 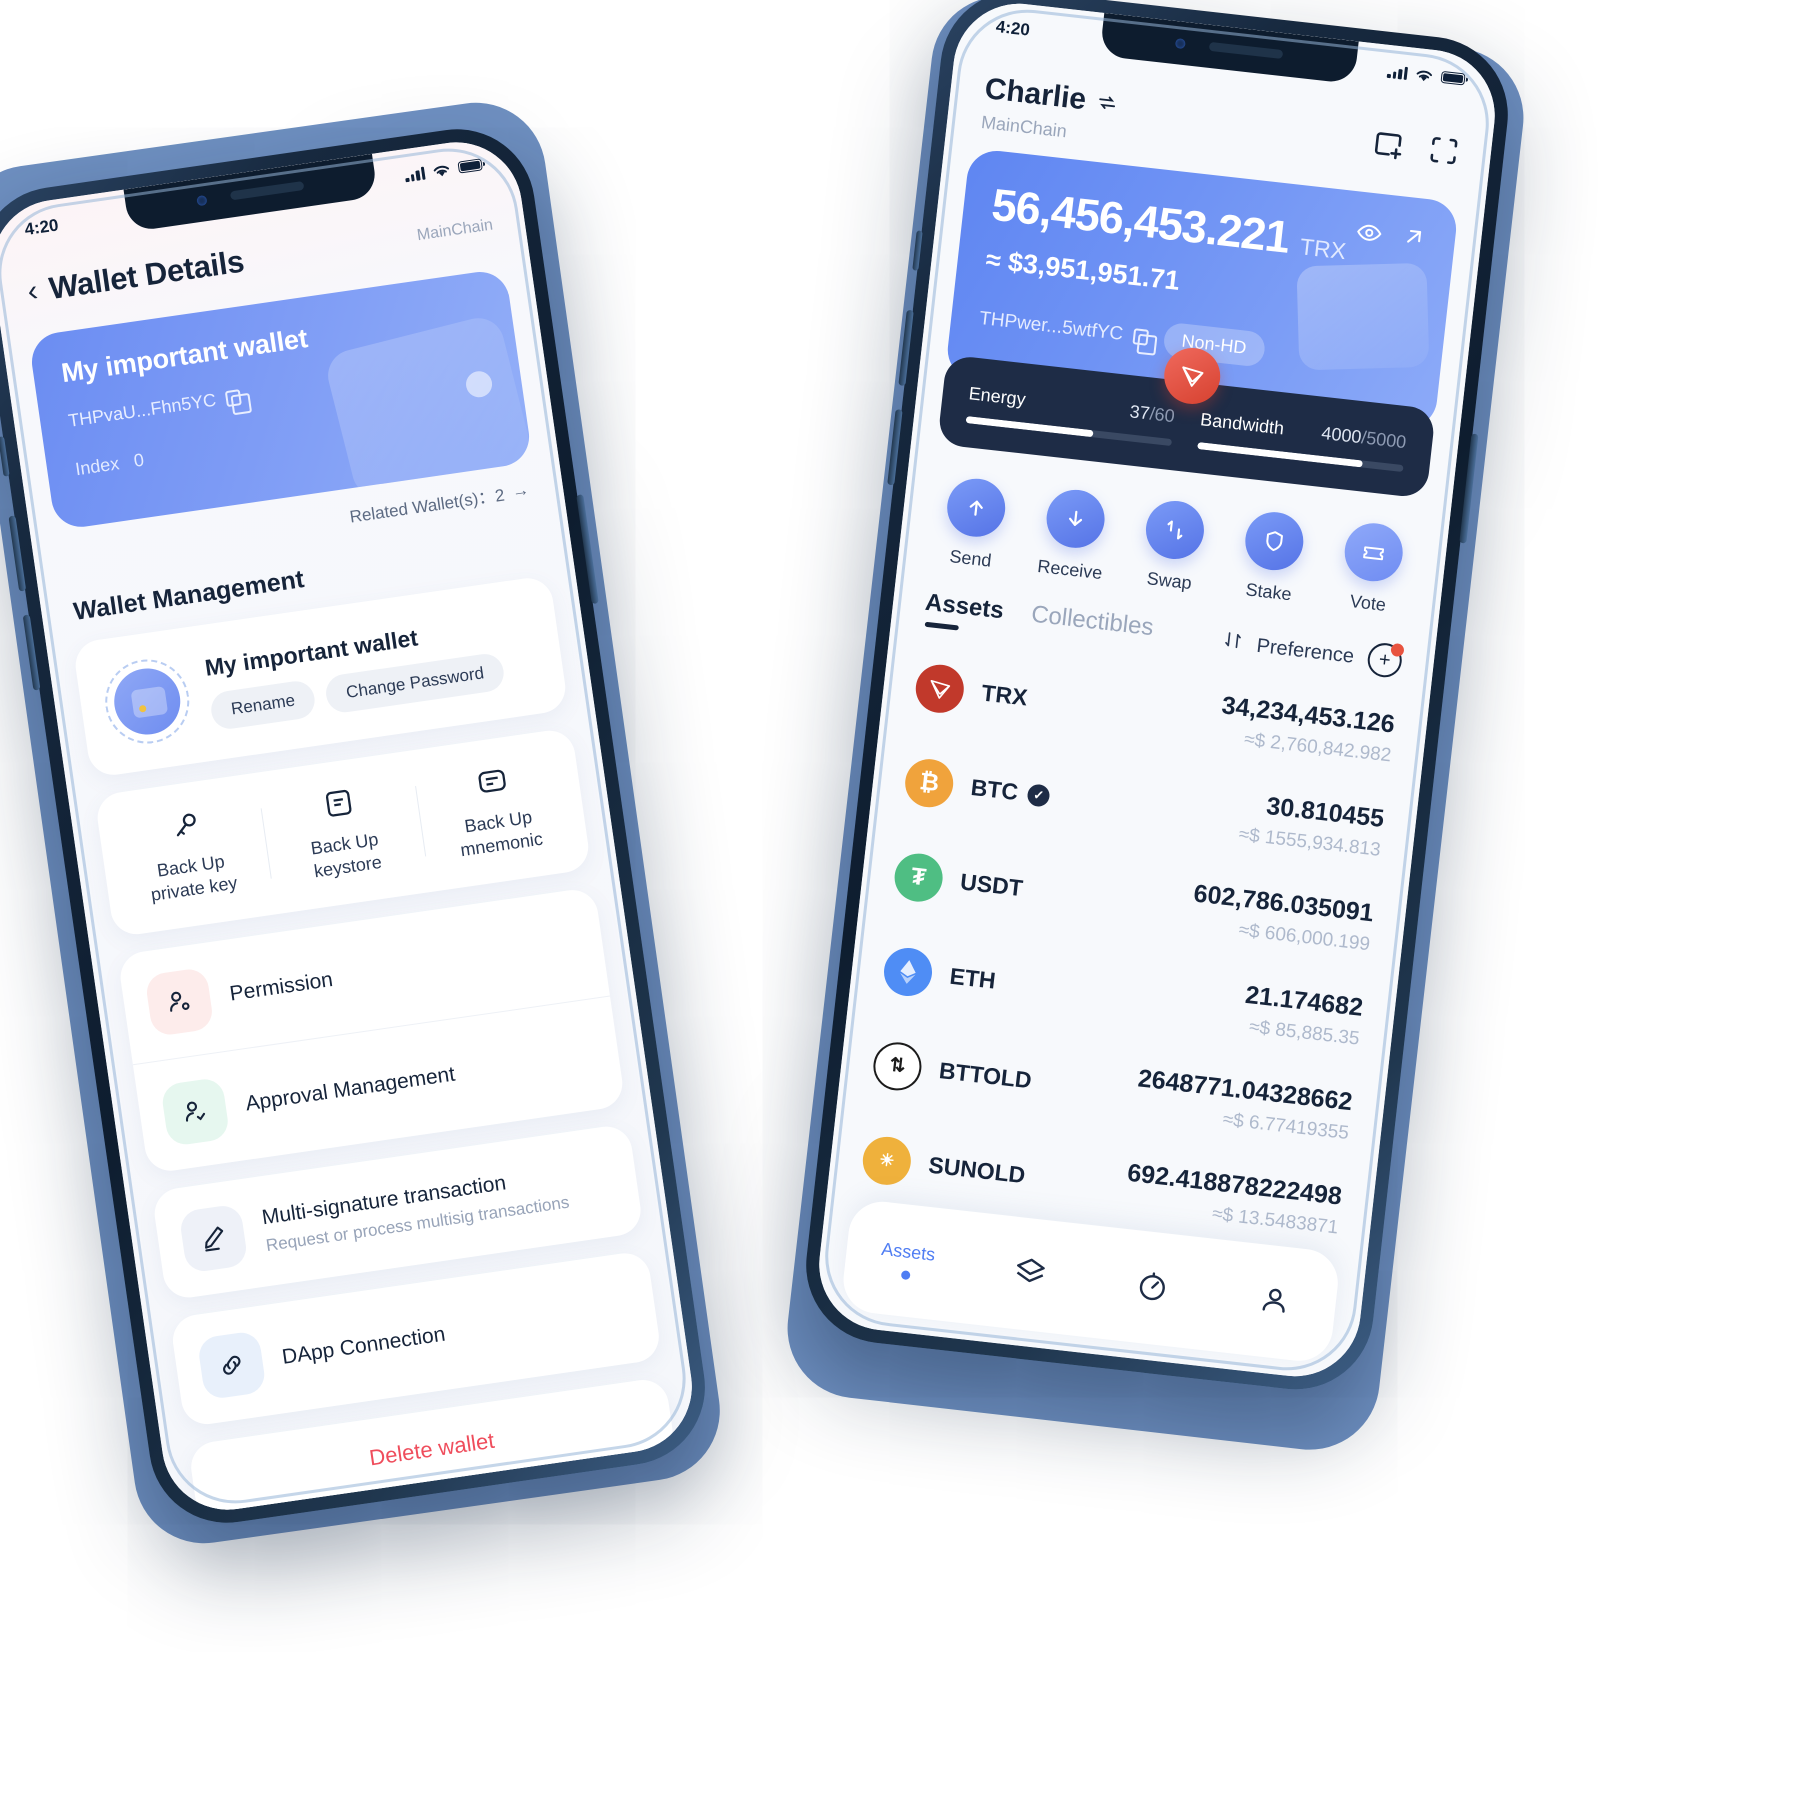 I want to click on sun-token-icon: ☀, so click(x=887, y=1160).